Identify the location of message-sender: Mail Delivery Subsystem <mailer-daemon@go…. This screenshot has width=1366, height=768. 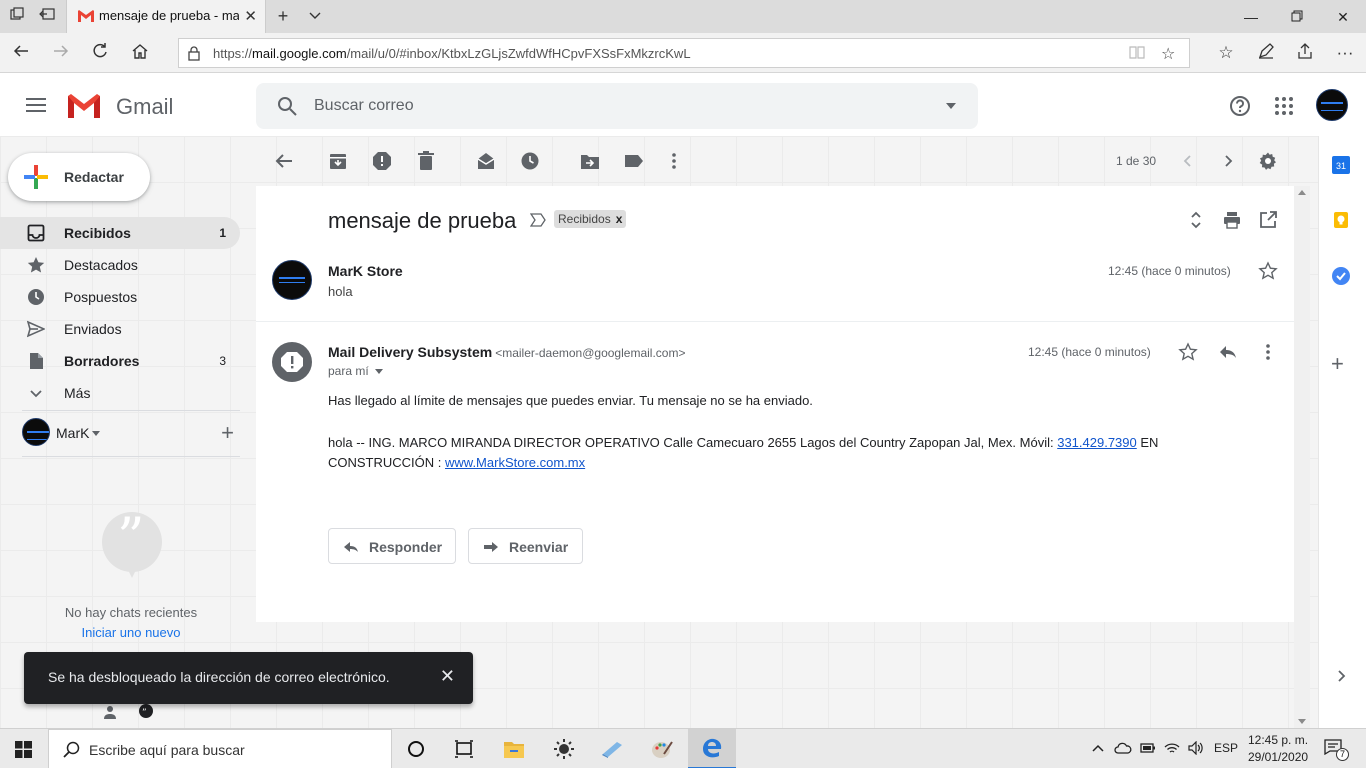
(506, 352).